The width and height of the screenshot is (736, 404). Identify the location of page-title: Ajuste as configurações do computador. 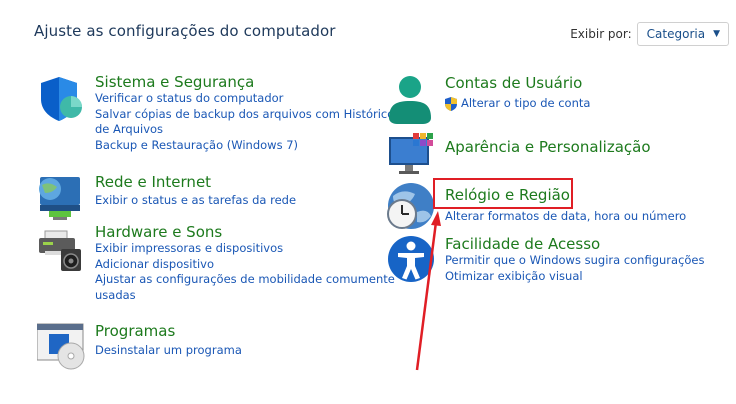
(185, 31).